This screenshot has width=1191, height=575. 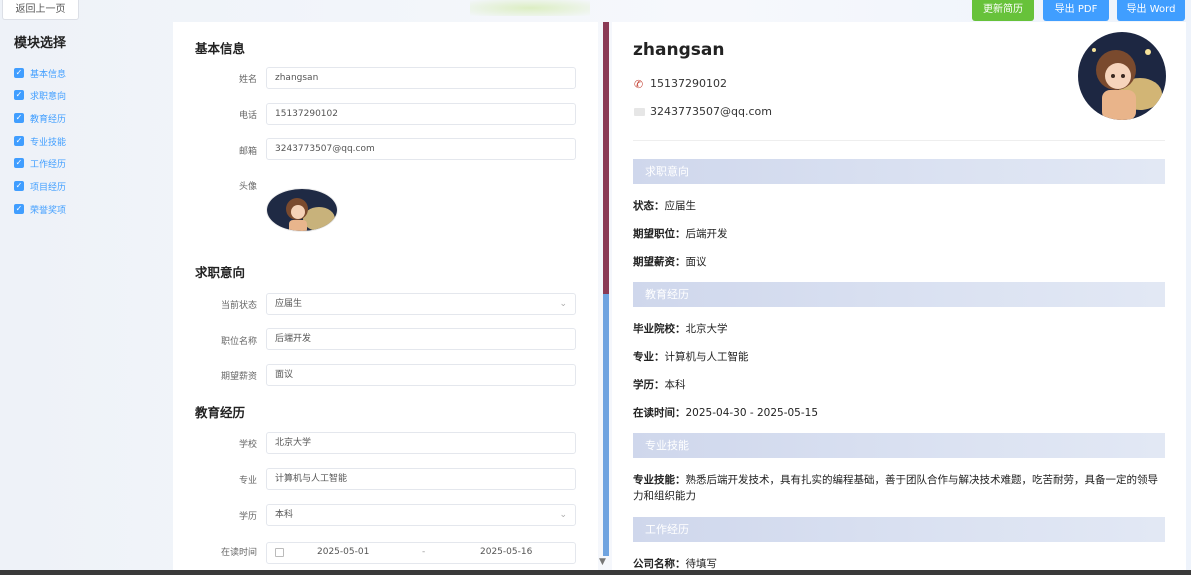 I want to click on preview-company-line: 公司名称：待填写, so click(x=675, y=563).